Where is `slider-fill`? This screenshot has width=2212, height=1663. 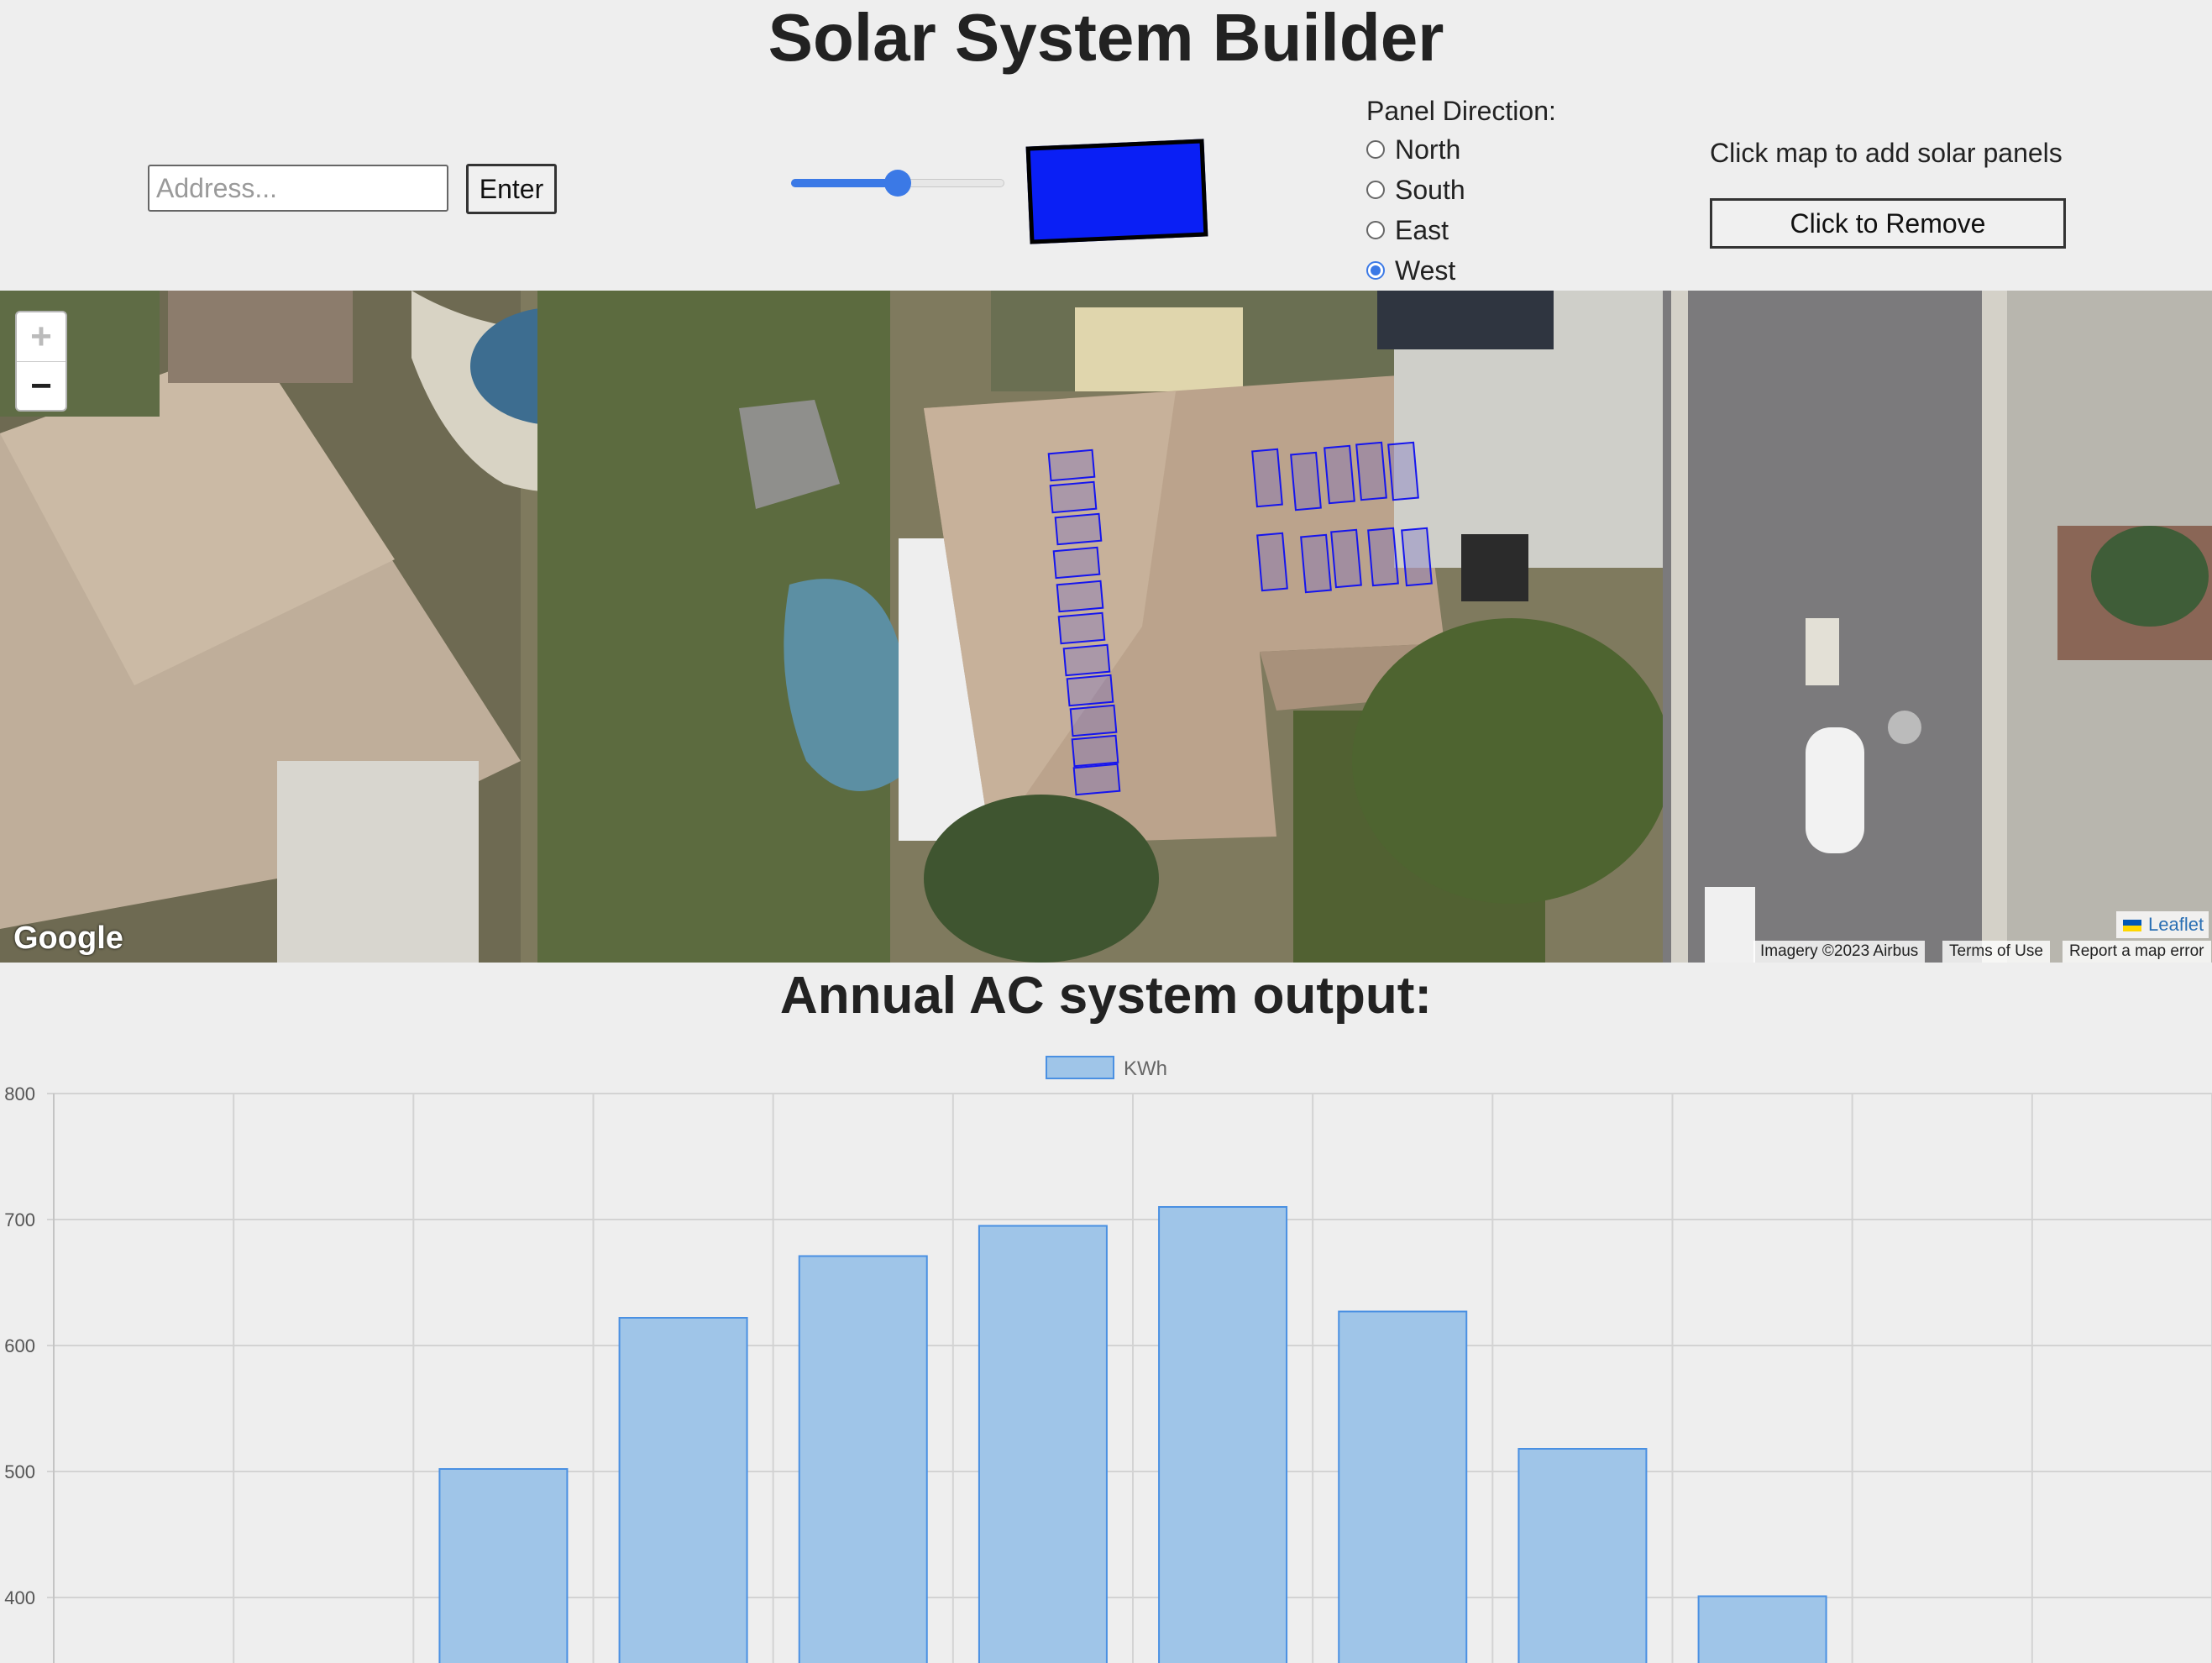
slider-fill is located at coordinates (844, 183).